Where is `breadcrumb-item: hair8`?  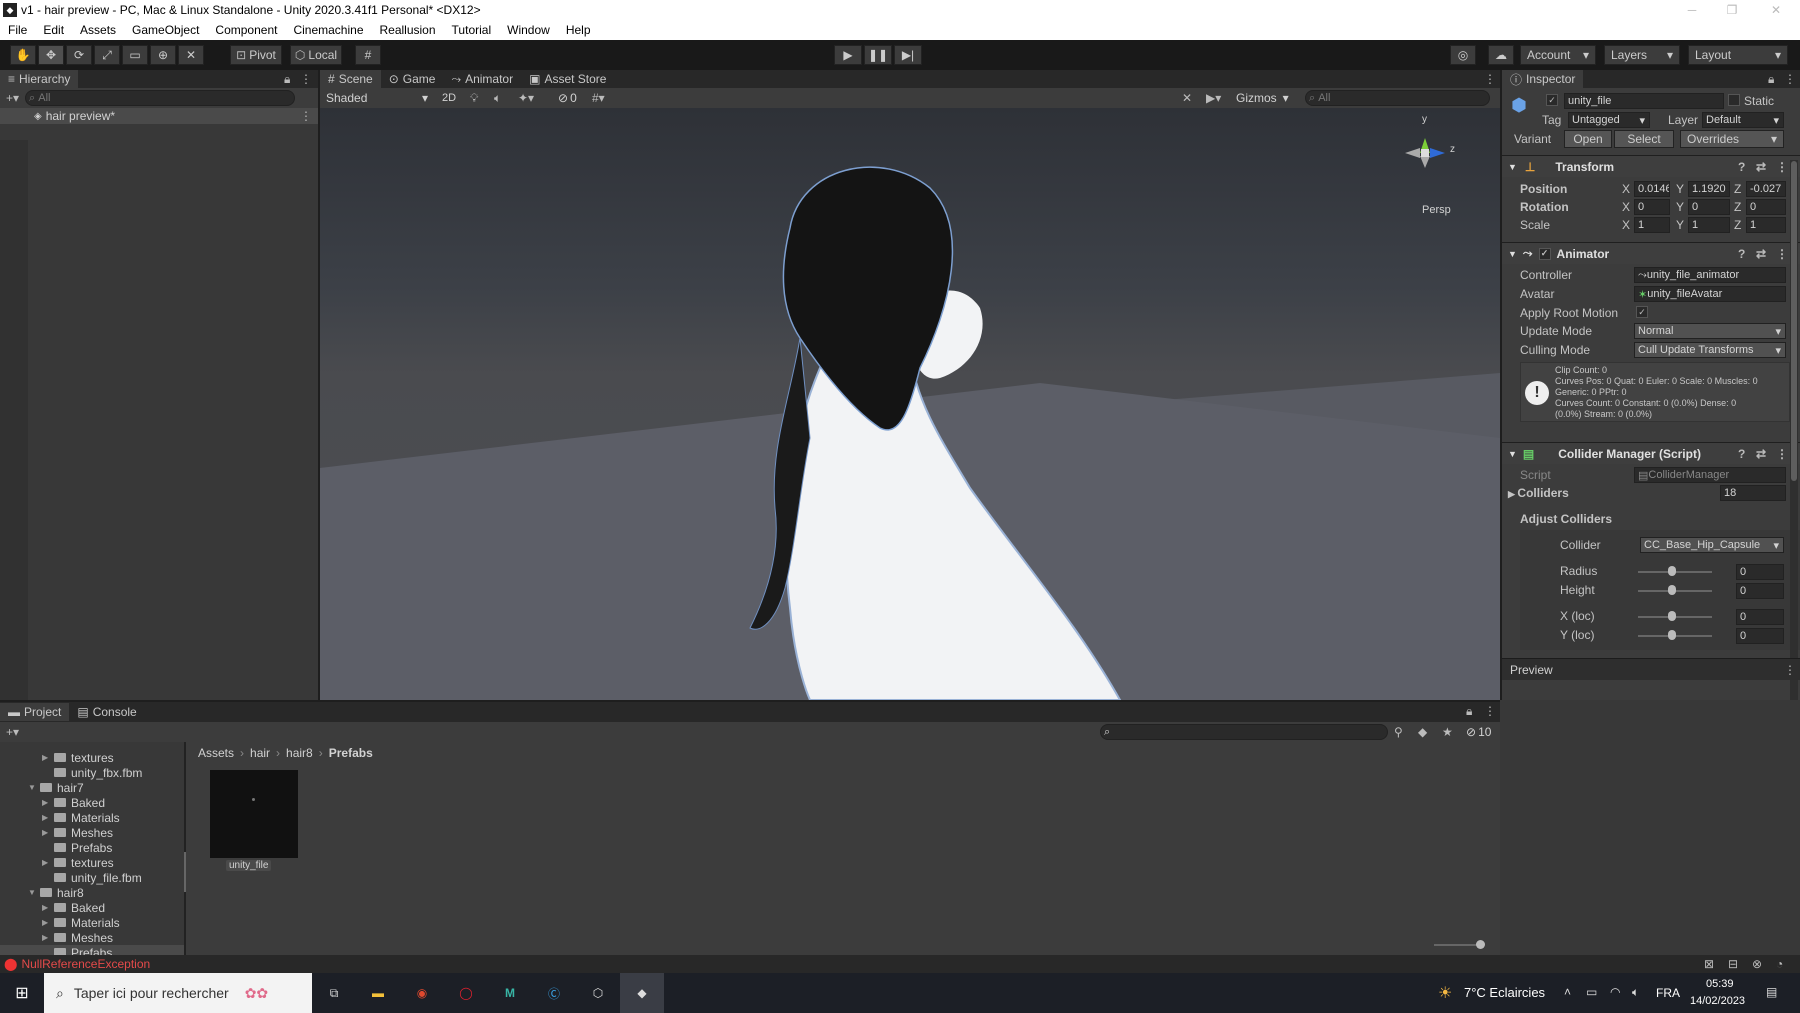 breadcrumb-item: hair8 is located at coordinates (299, 753).